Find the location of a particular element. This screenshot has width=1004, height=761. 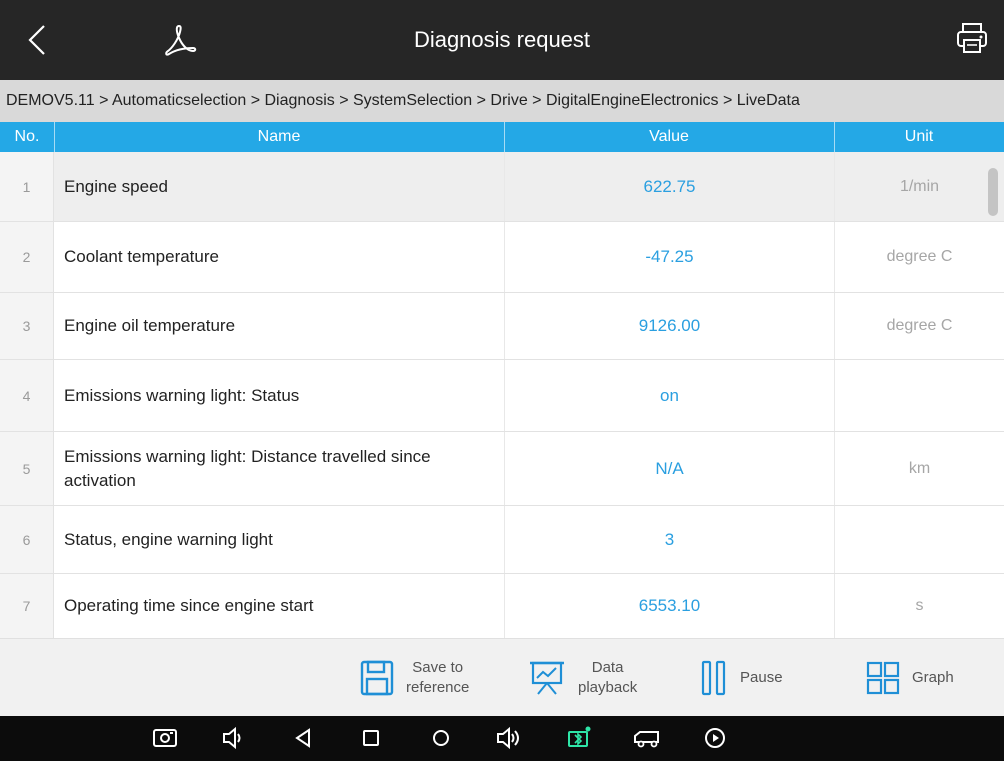

volume-up-icon is located at coordinates (509, 738).